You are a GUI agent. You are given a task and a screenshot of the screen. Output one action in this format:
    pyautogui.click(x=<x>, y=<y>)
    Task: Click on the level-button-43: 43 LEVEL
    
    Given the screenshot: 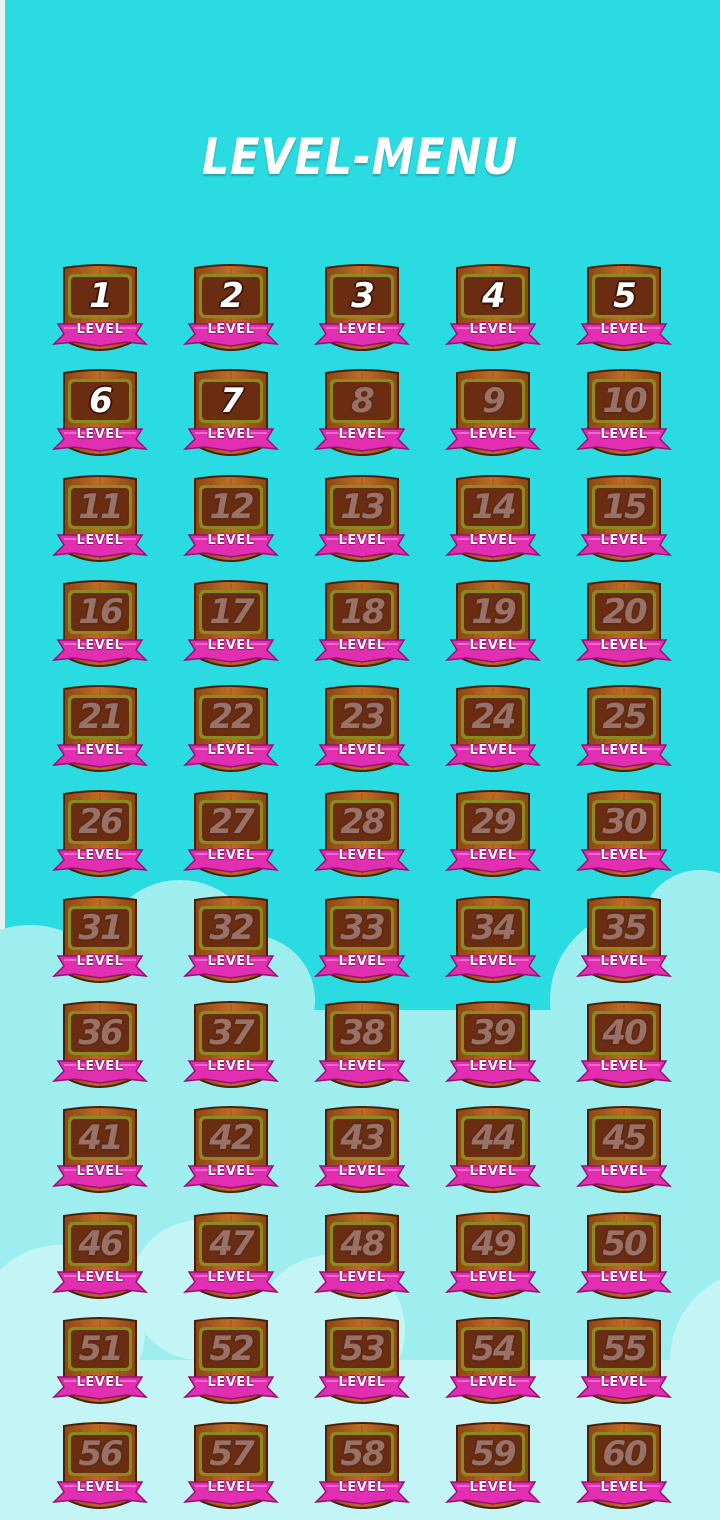 What is the action you would take?
    pyautogui.click(x=362, y=1154)
    